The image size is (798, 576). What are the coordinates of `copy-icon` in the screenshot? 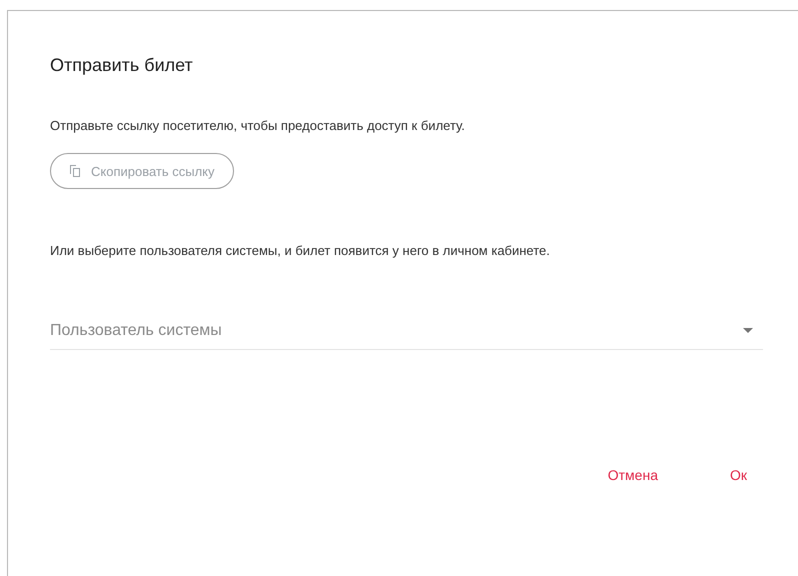 It's located at (75, 171).